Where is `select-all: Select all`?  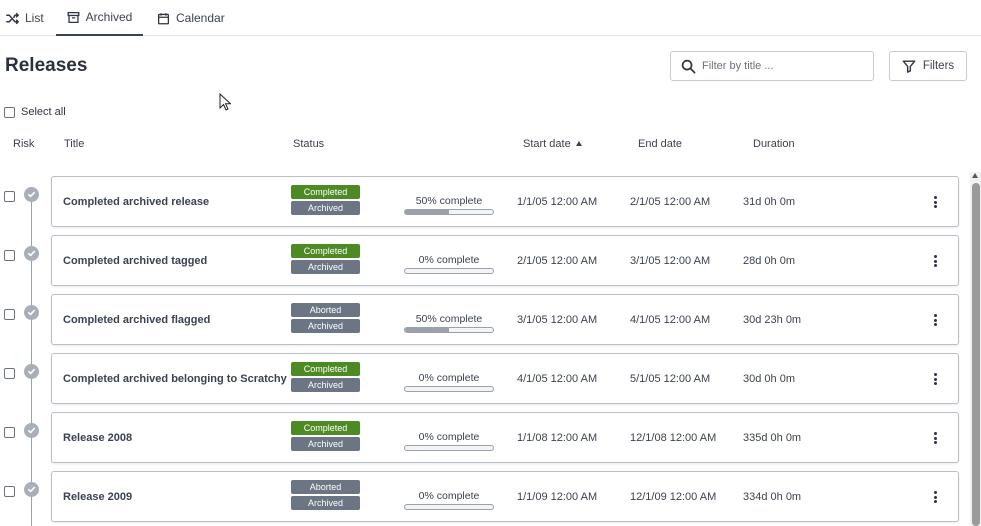
select-all: Select all is located at coordinates (35, 112).